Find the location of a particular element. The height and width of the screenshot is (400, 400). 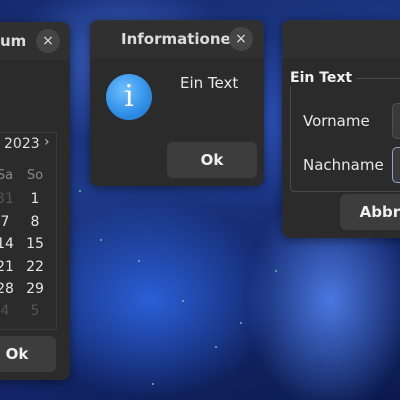

name-groupbox is located at coordinates (345, 135).